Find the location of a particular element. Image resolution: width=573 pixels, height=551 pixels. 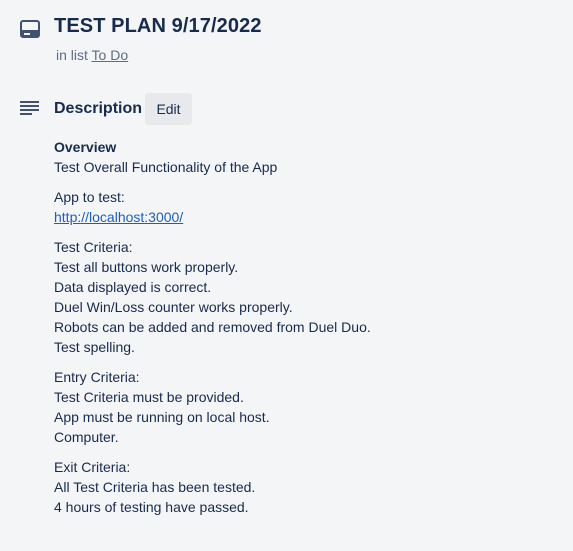

app-section: App to test: http://localhost:3000/ is located at coordinates (304, 207).